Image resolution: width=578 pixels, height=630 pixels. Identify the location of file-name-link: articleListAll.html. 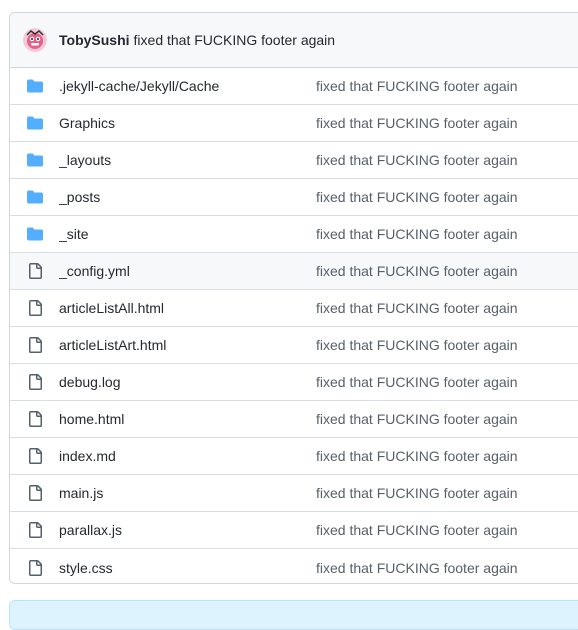
(187, 308).